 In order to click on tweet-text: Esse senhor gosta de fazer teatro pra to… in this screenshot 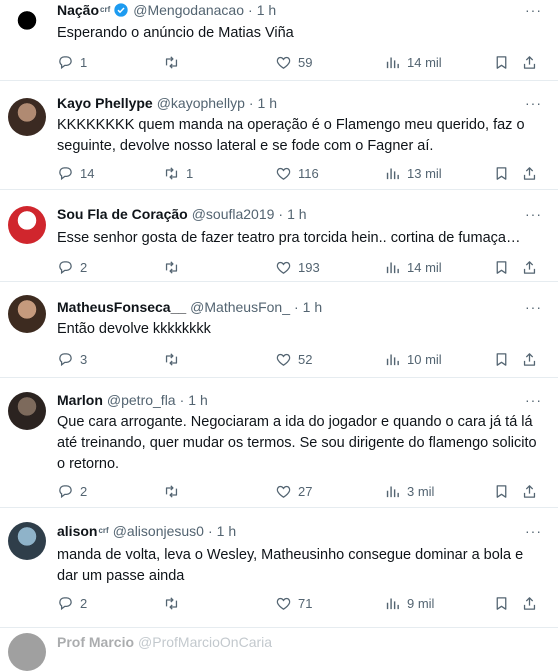, I will do `click(289, 238)`.